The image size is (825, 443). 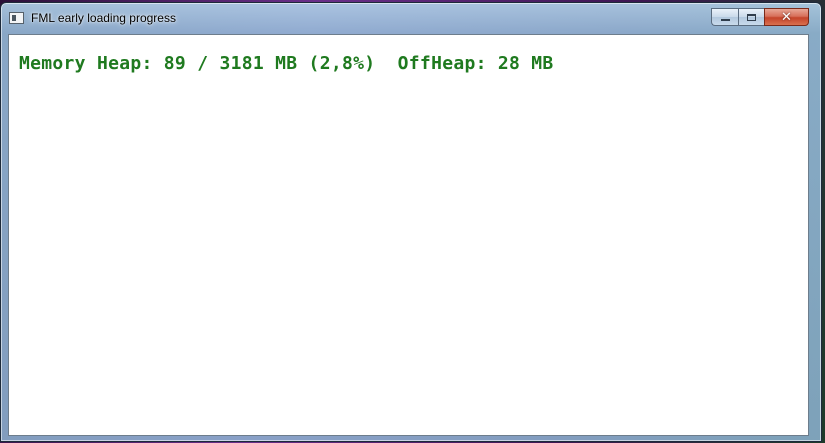 I want to click on maximize-button, so click(x=751, y=17).